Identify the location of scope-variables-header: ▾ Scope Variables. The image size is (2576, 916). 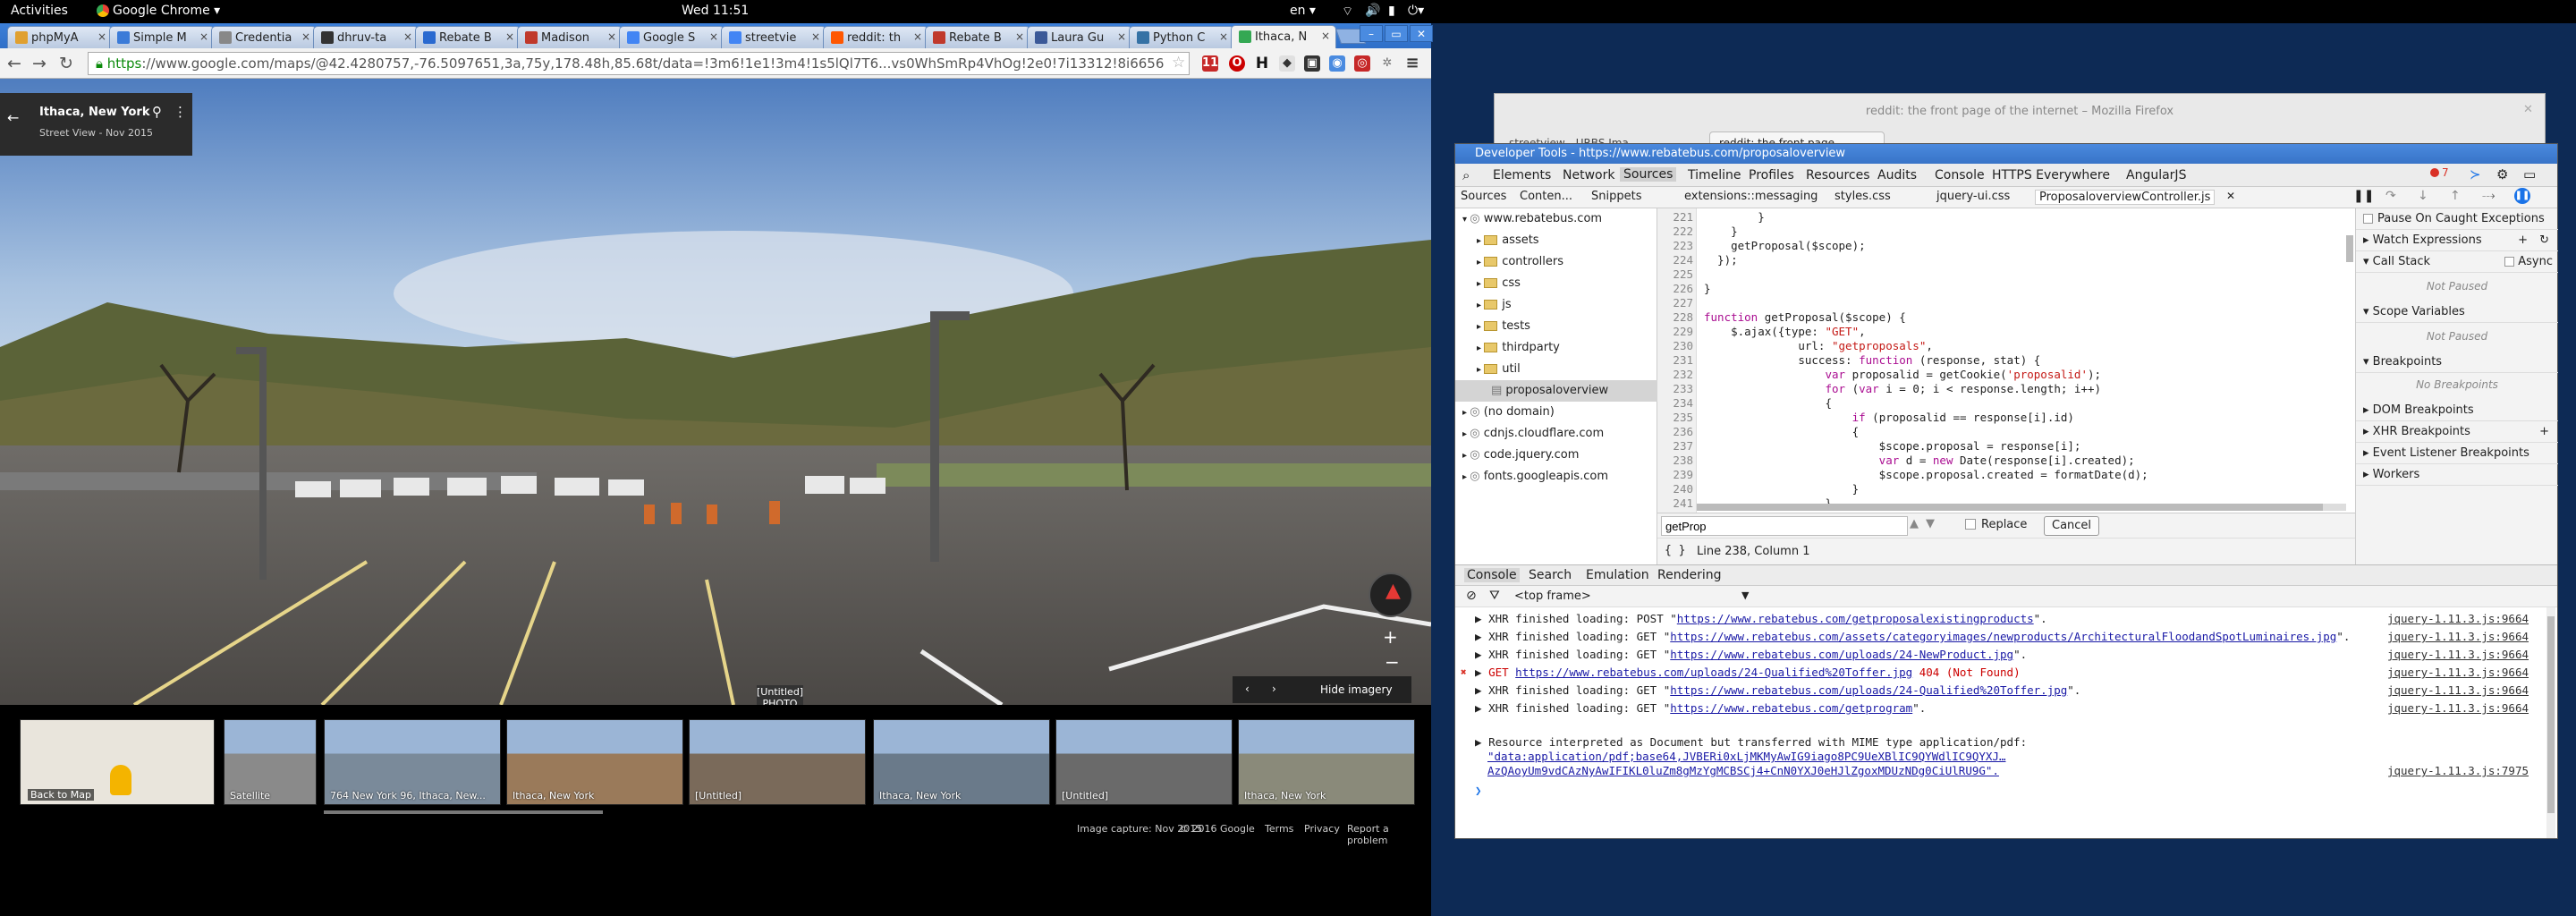
(2457, 312).